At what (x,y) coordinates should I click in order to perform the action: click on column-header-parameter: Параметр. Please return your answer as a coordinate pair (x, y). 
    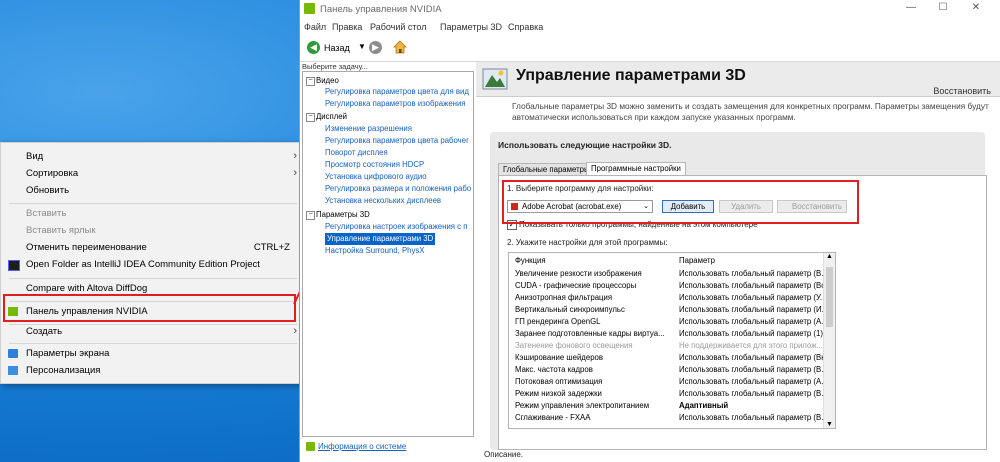
    Looking at the image, I should click on (697, 261).